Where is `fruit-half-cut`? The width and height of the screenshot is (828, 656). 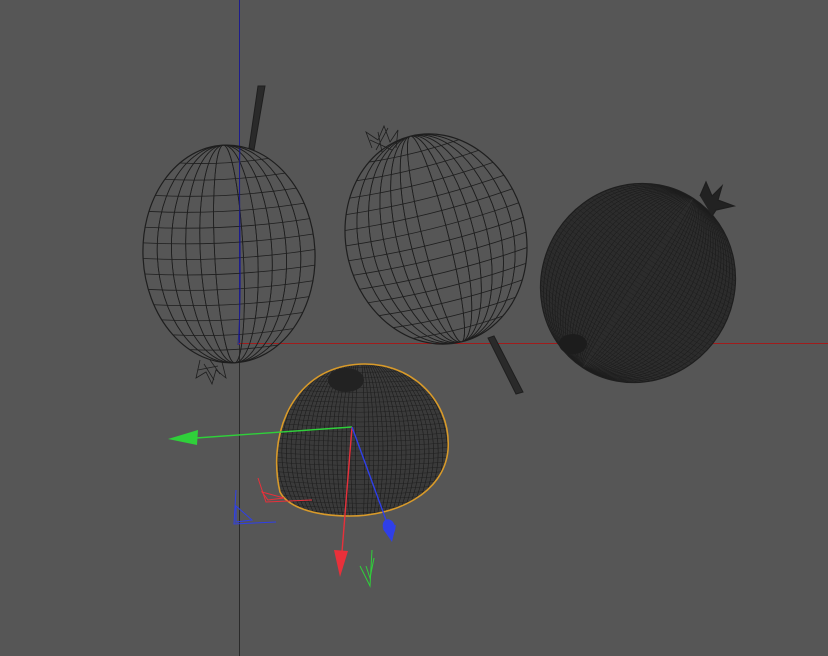
fruit-half-cut is located at coordinates (360, 452).